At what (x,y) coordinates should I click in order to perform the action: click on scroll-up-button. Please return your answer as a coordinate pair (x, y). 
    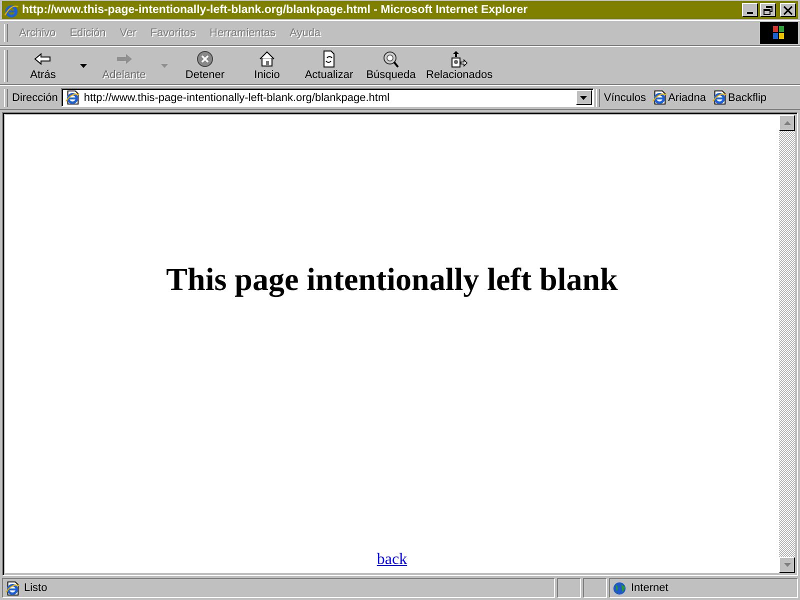
    Looking at the image, I should click on (787, 123).